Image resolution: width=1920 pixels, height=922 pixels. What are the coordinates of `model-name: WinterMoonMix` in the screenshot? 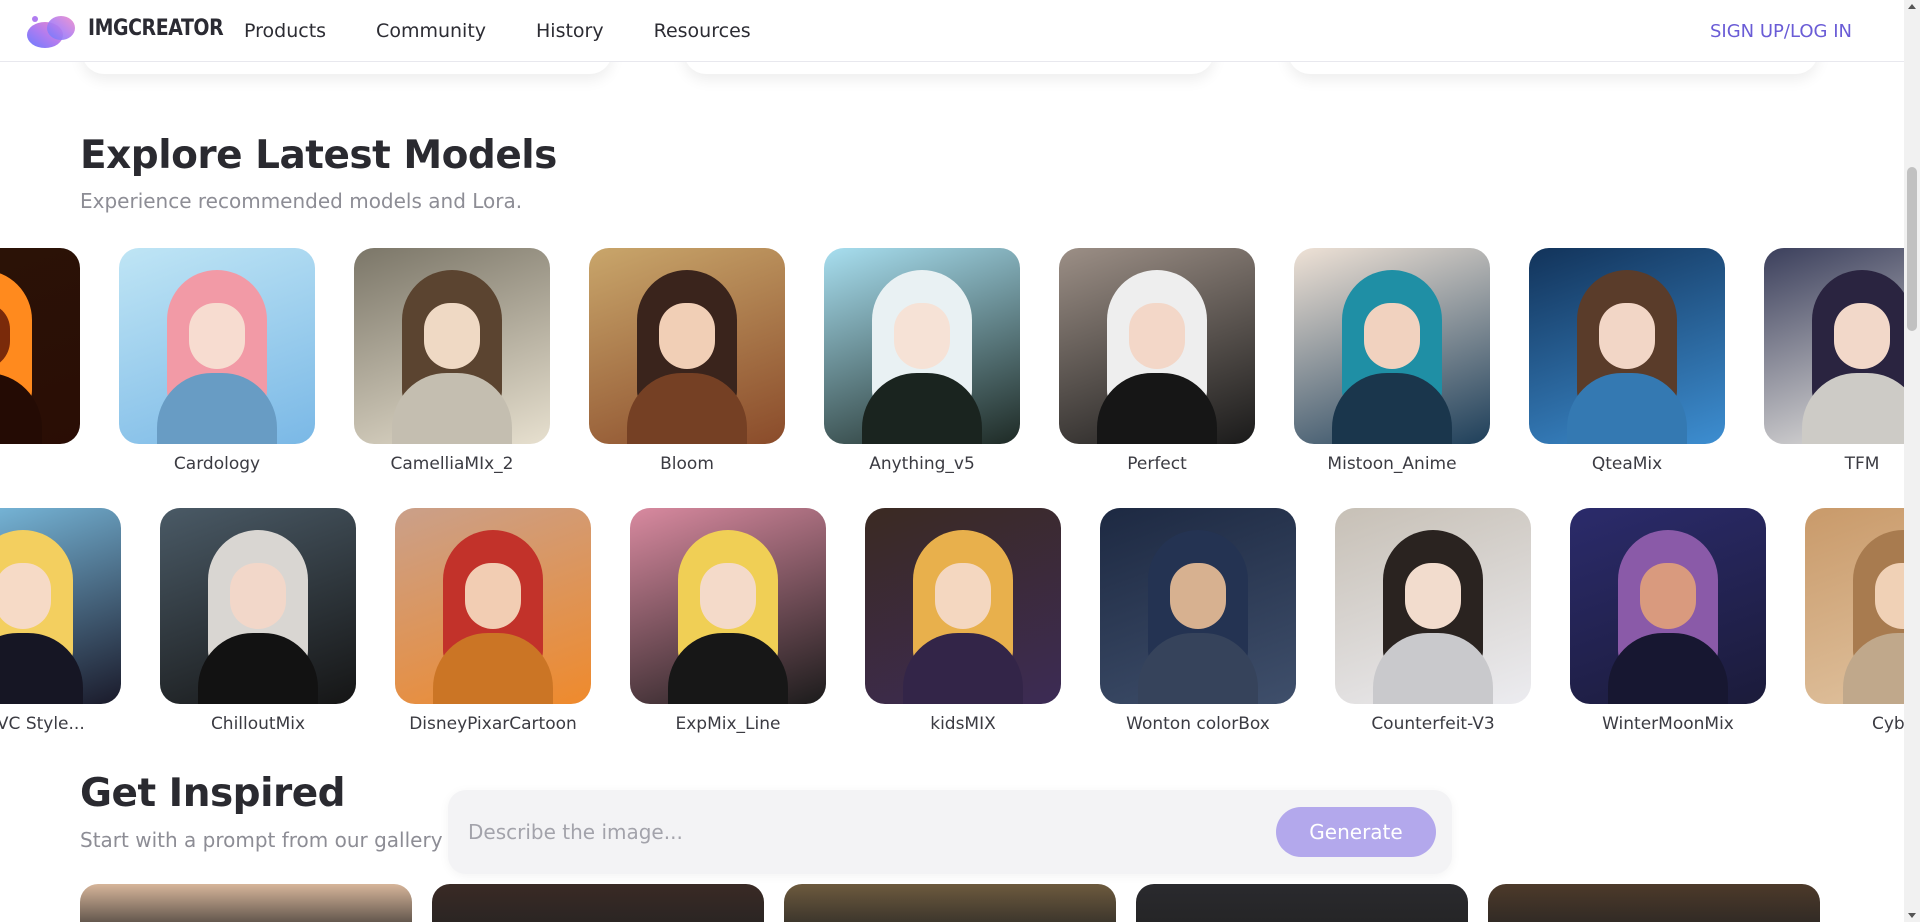 It's located at (1668, 724).